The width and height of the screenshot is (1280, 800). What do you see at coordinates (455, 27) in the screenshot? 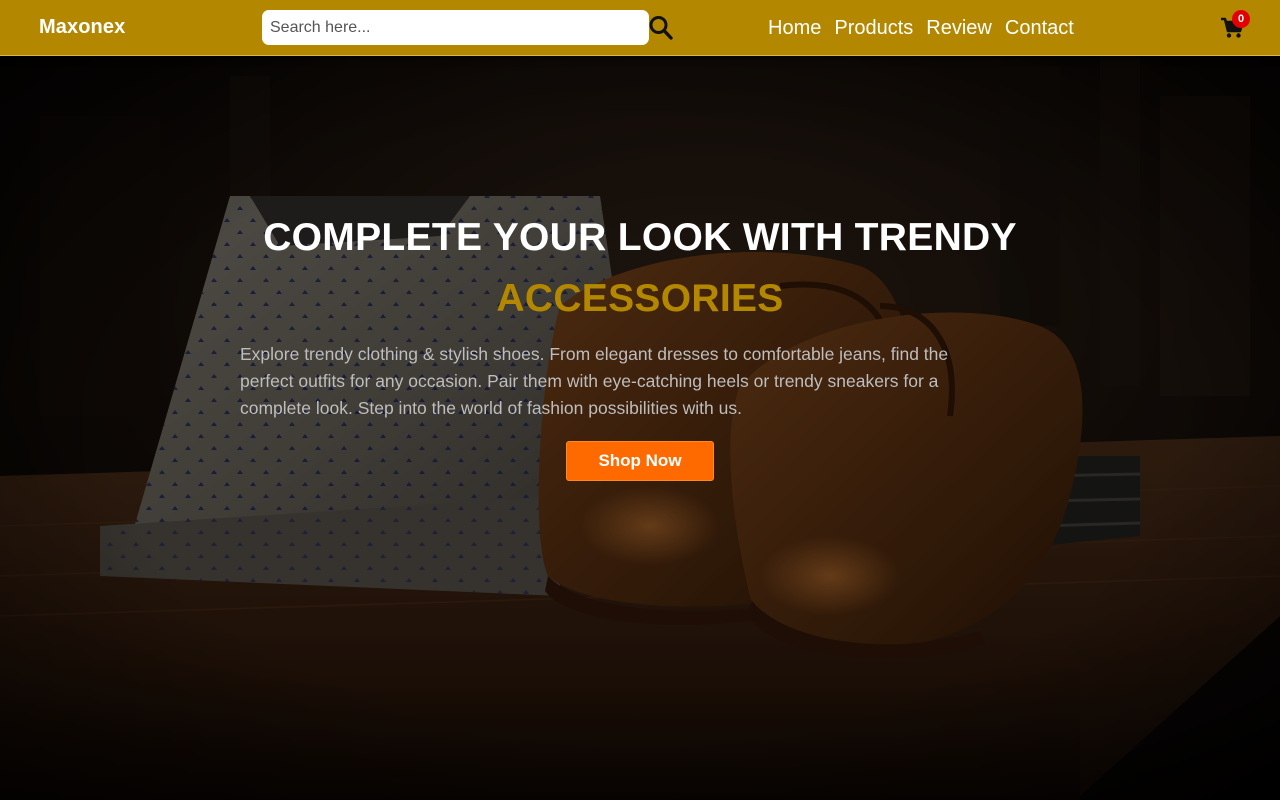
I see `search-input` at bounding box center [455, 27].